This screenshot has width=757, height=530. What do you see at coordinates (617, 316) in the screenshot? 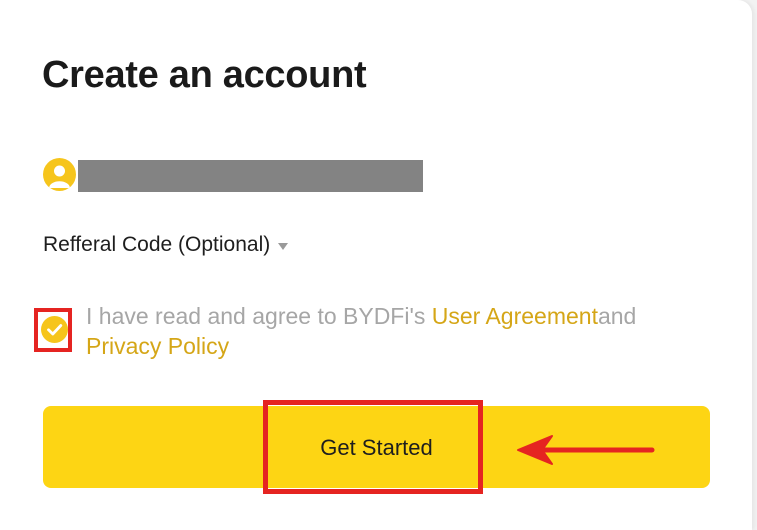
I see `agreement-and: and` at bounding box center [617, 316].